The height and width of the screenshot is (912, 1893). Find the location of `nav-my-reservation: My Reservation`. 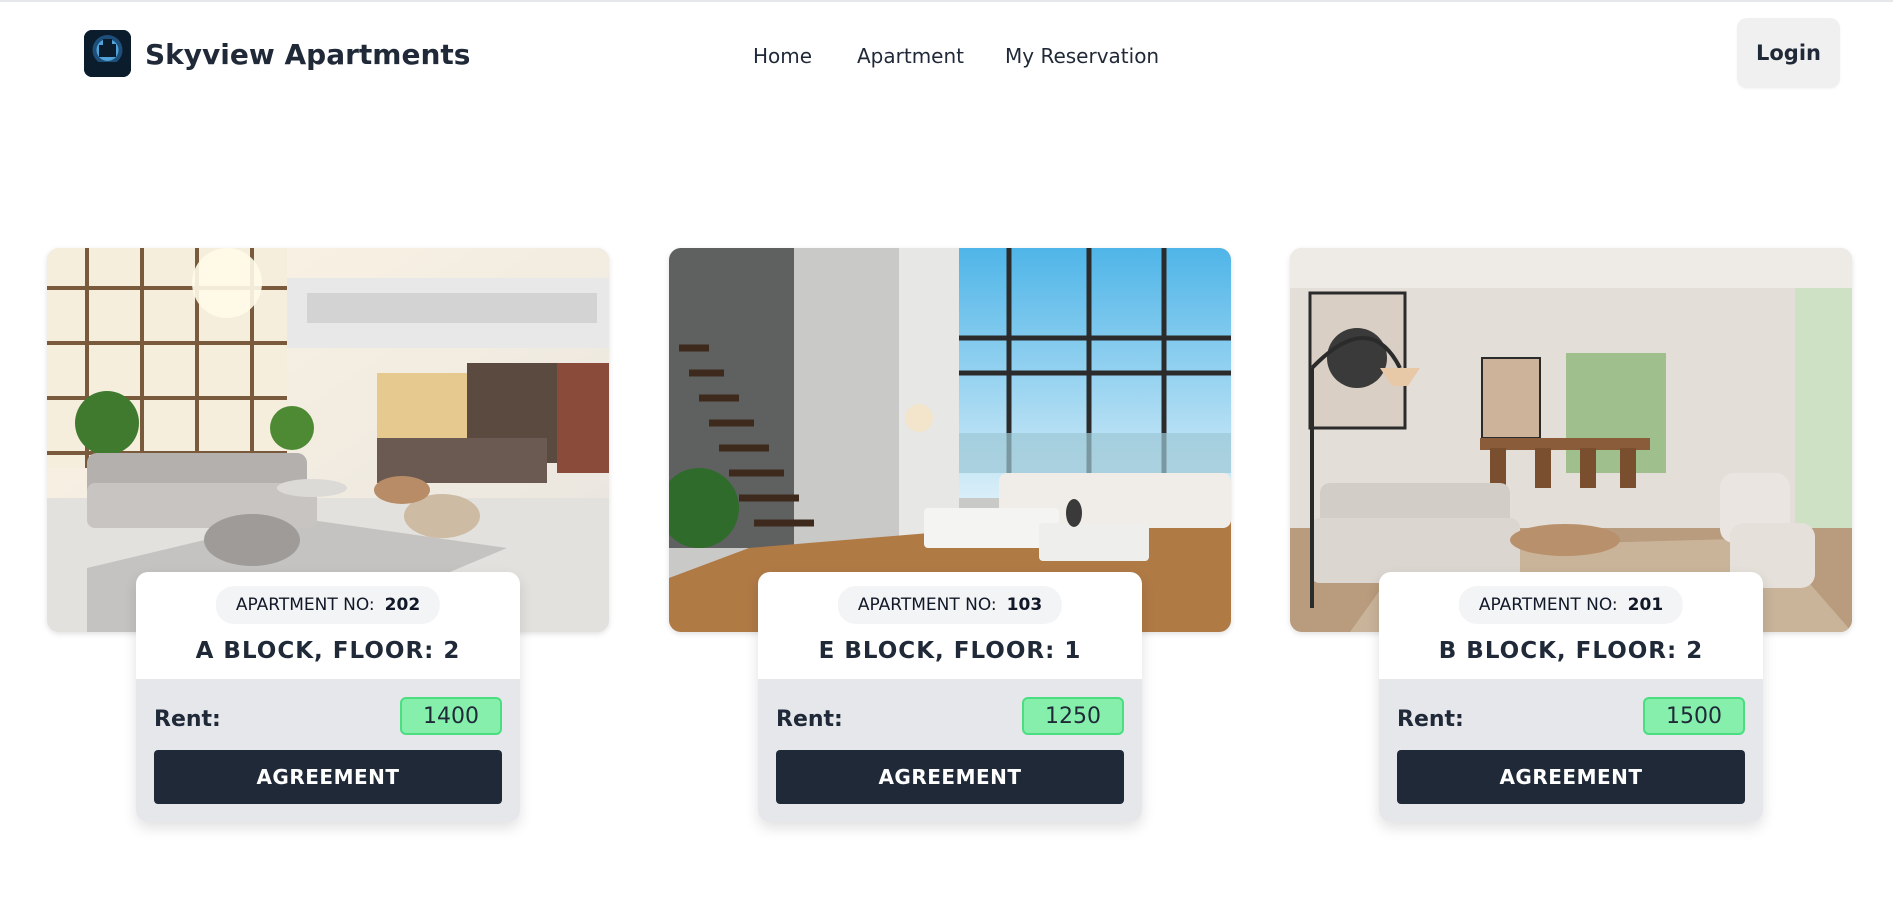

nav-my-reservation: My Reservation is located at coordinates (1082, 56).